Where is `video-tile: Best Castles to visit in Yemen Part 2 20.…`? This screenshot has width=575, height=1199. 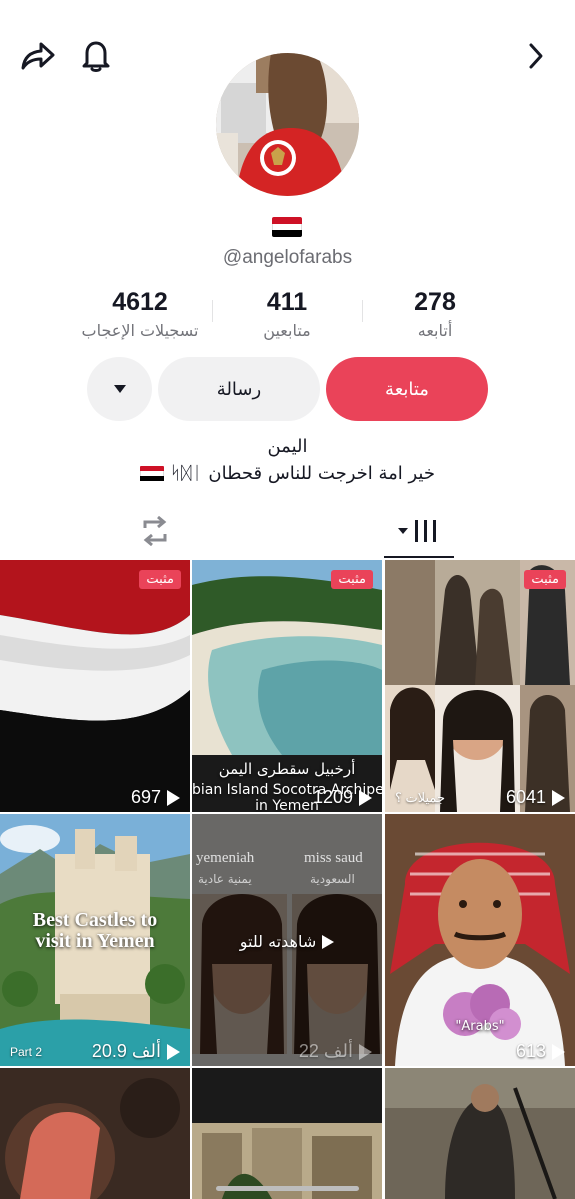 video-tile: Best Castles to visit in Yemen Part 2 20.… is located at coordinates (95, 940).